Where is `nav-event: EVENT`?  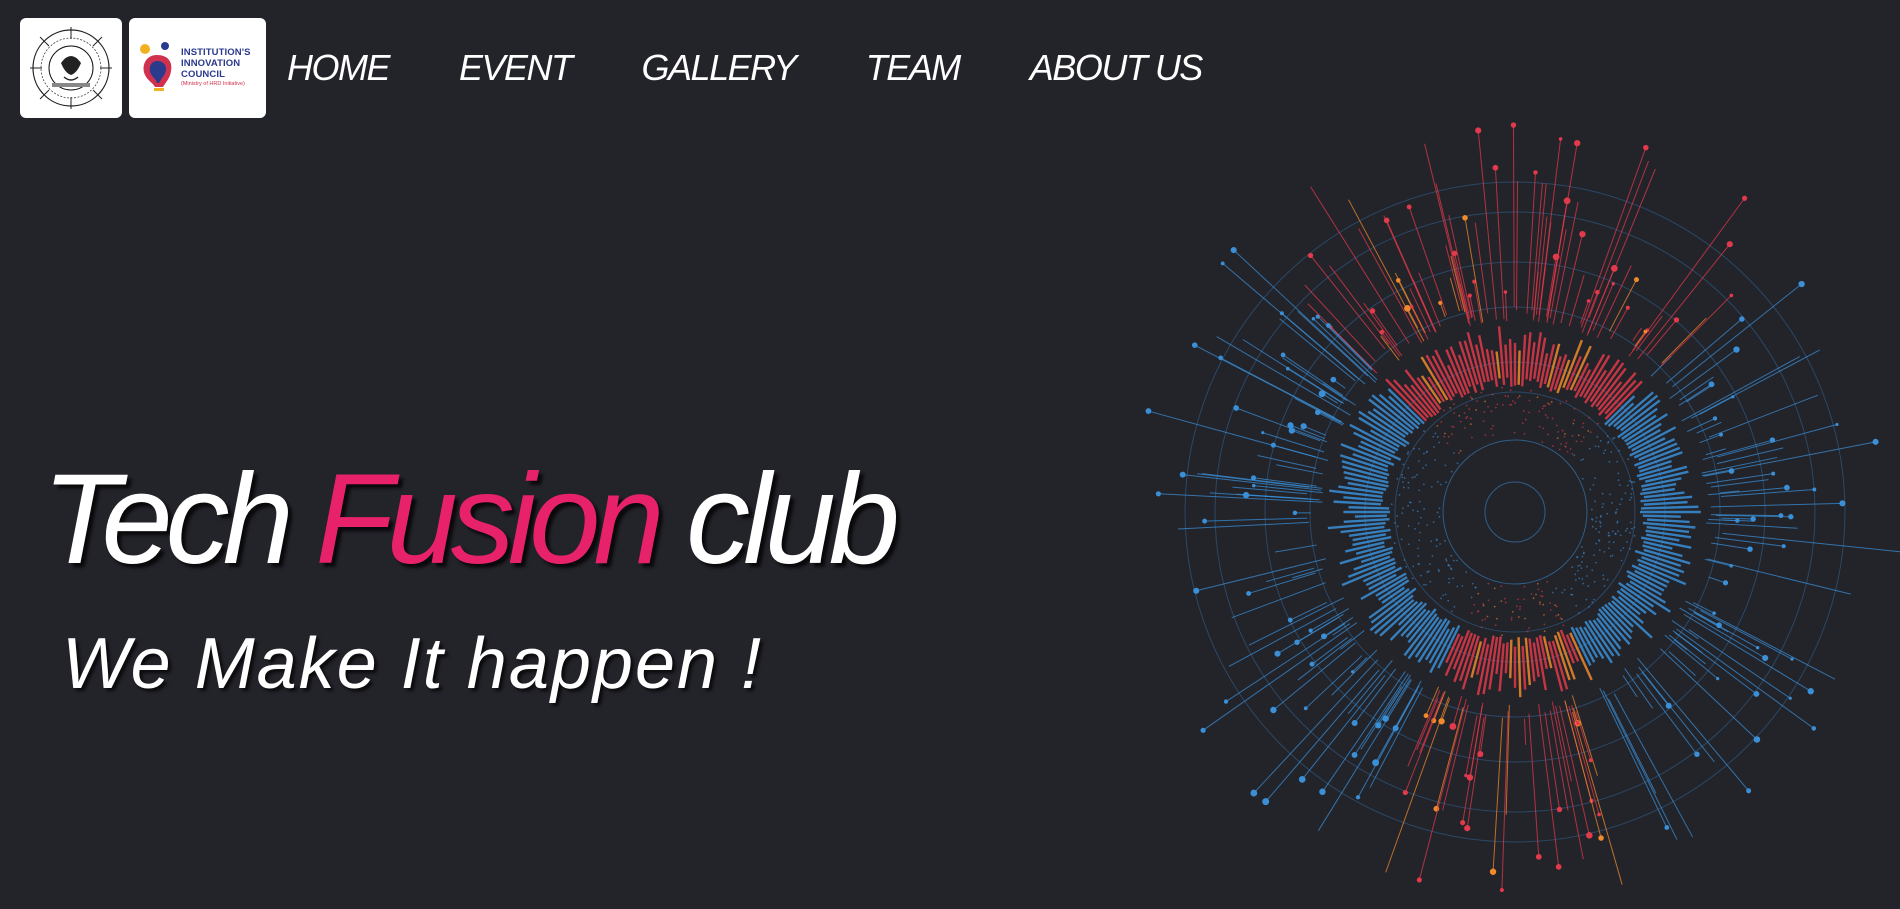 nav-event: EVENT is located at coordinates (516, 68).